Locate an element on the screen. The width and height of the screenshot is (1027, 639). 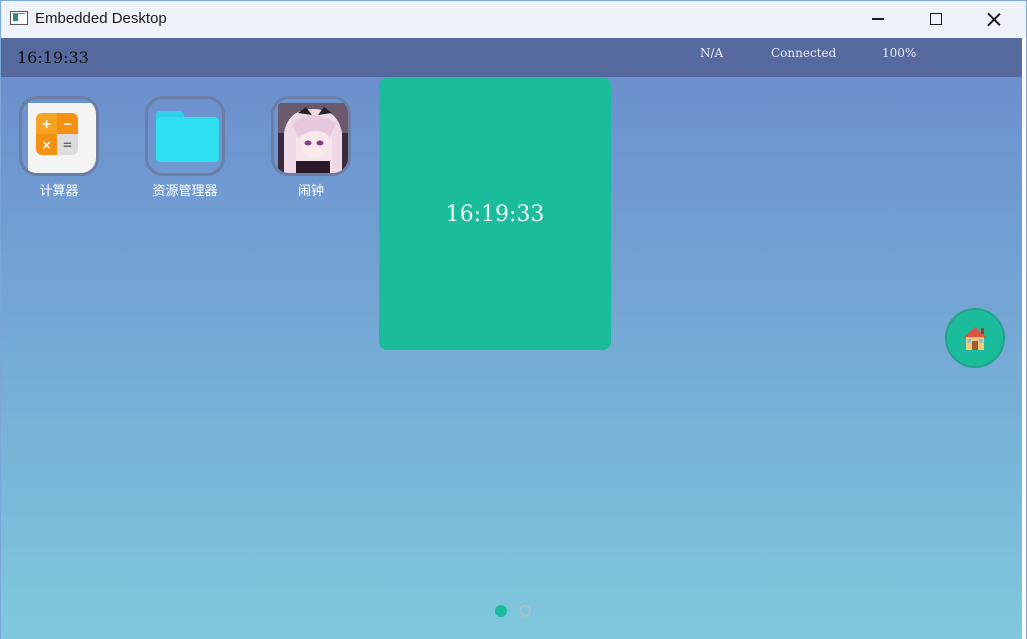
title-bar: Embedded Desktop is located at coordinates (513, 19).